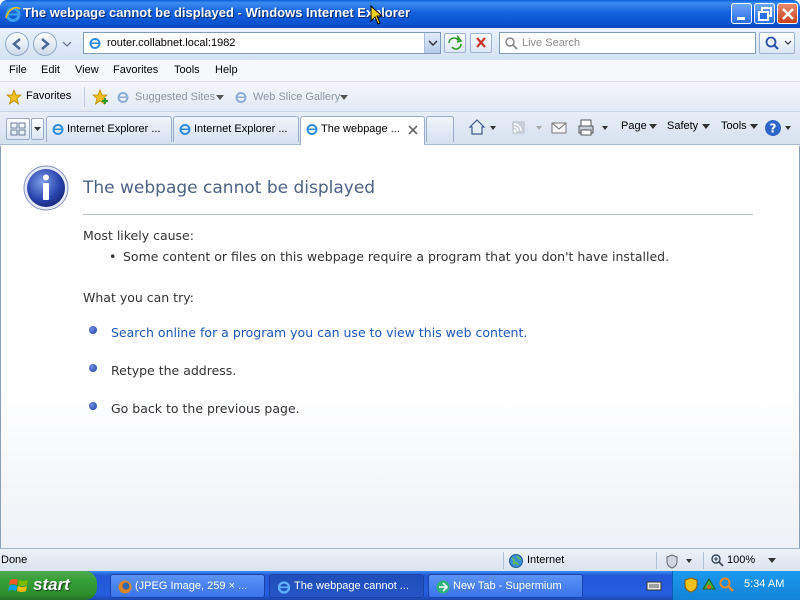 The image size is (800, 600). I want to click on quick-tabs-button, so click(18, 129).